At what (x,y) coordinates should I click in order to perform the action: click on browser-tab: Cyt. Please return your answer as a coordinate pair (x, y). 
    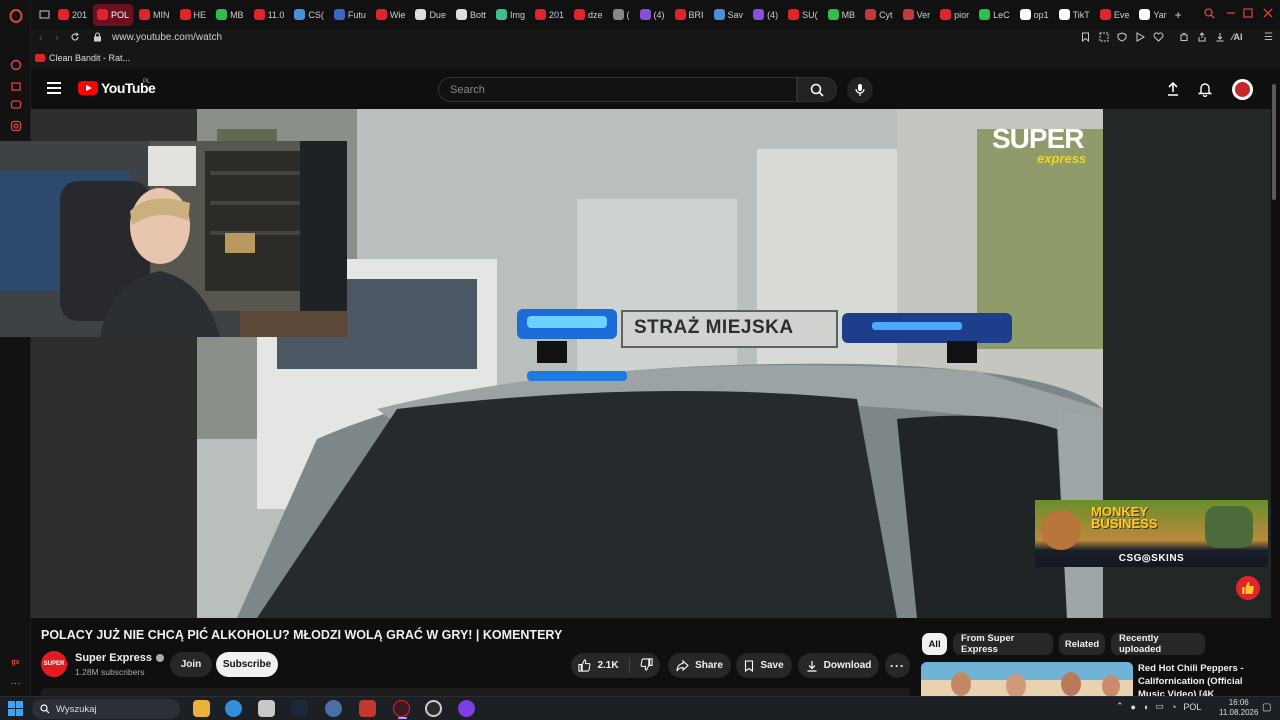
    Looking at the image, I should click on (879, 15).